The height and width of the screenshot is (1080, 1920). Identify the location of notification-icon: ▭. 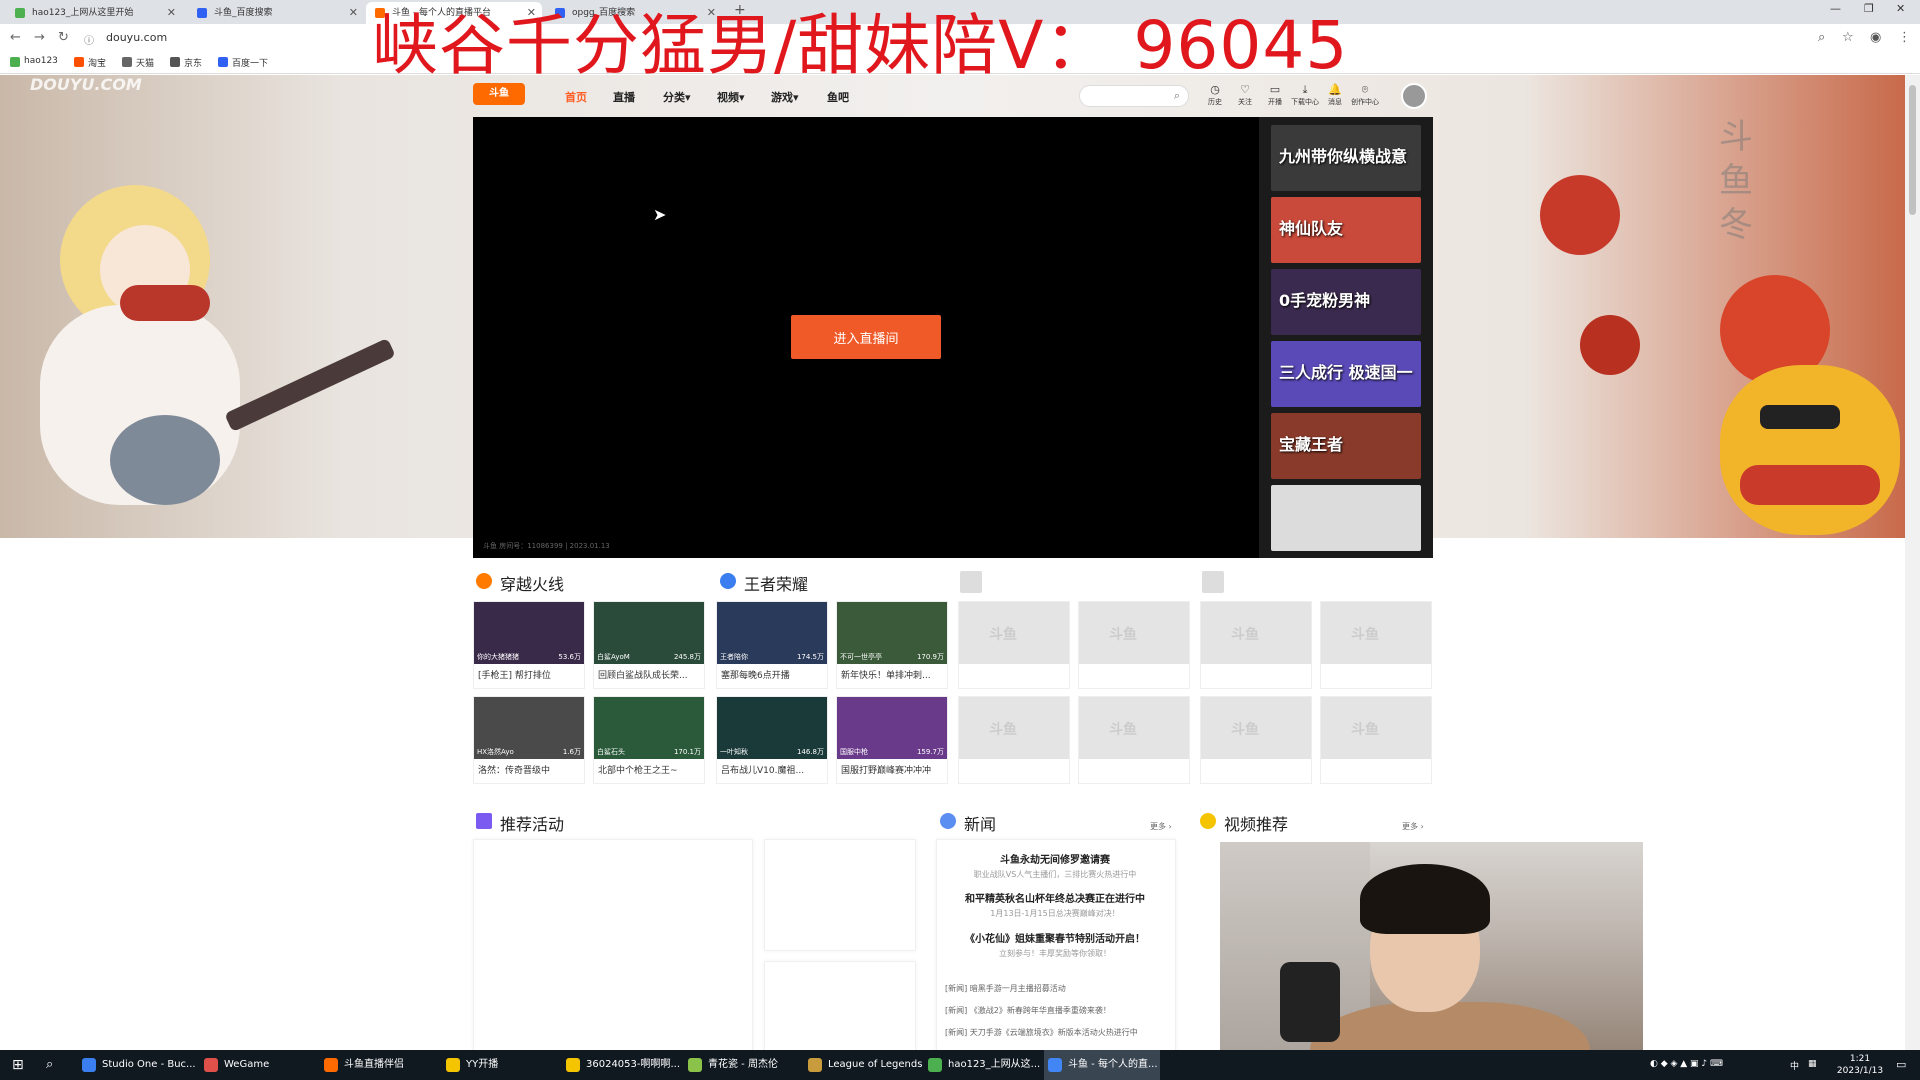
(1901, 1064).